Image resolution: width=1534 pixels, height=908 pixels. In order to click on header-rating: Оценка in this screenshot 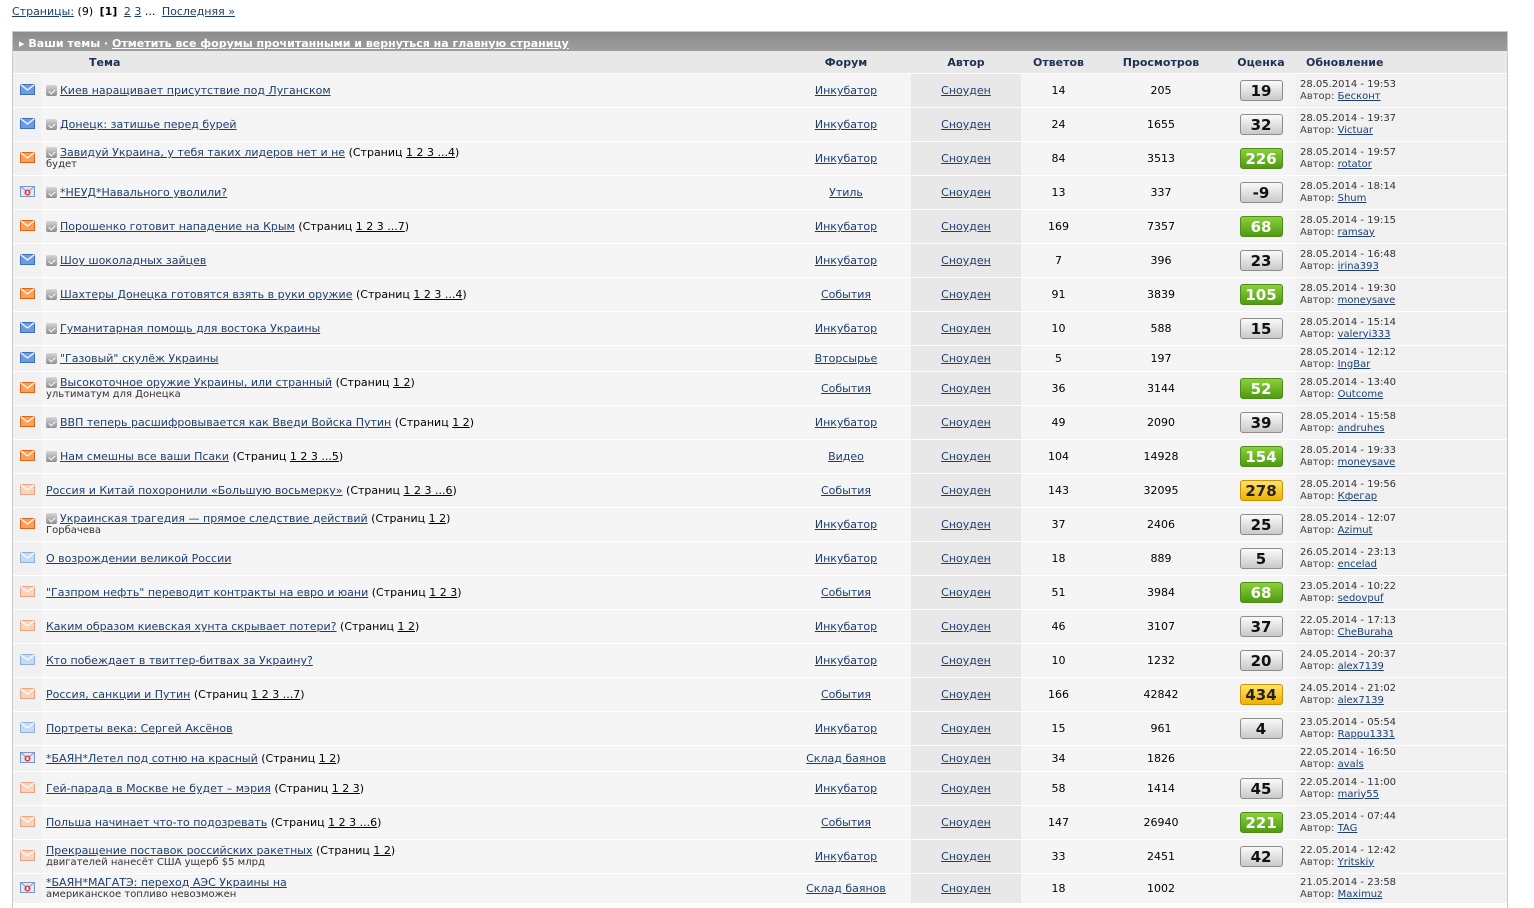, I will do `click(1261, 62)`.